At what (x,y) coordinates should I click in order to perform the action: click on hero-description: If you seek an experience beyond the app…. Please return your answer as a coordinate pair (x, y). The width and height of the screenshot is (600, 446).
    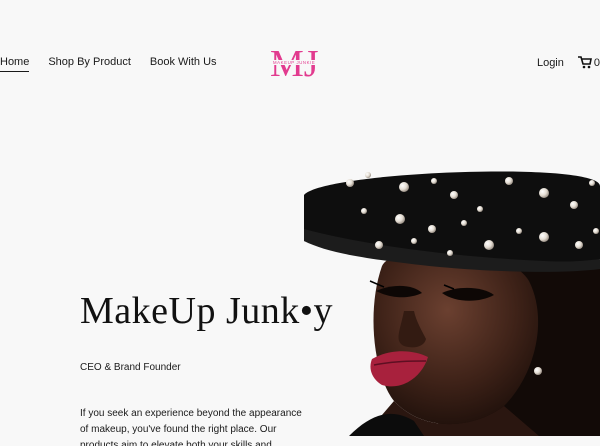
    Looking at the image, I should click on (191, 427).